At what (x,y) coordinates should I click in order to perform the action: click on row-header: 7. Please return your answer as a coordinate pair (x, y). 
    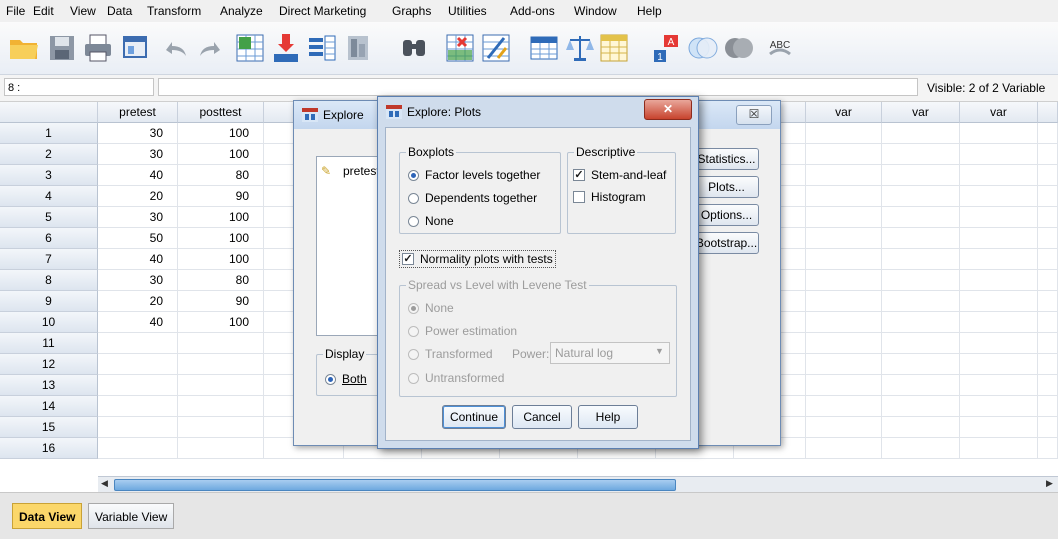
    Looking at the image, I should click on (49, 259).